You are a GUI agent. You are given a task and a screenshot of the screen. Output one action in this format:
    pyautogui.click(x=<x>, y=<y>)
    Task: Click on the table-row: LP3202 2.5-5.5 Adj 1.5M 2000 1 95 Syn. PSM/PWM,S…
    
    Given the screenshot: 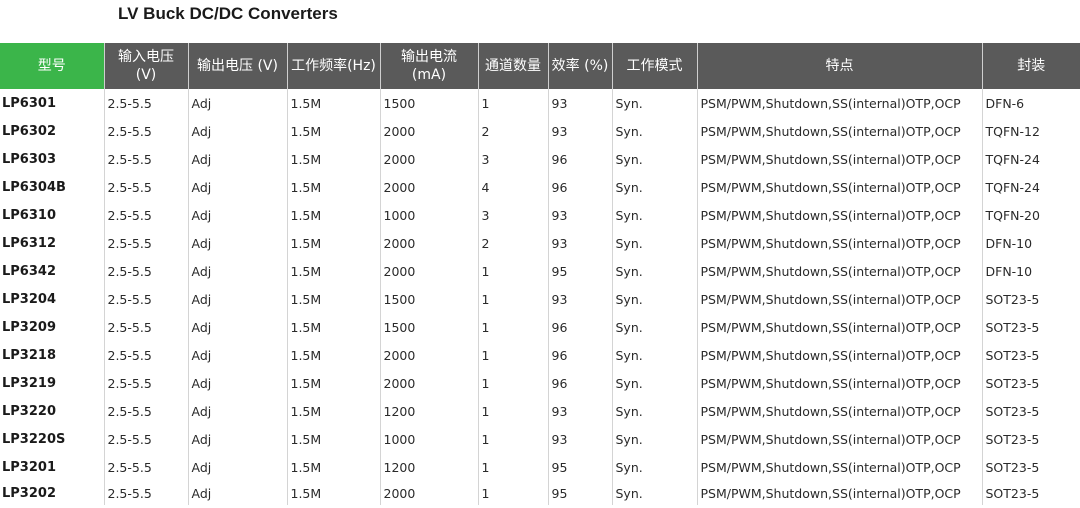 What is the action you would take?
    pyautogui.click(x=540, y=493)
    